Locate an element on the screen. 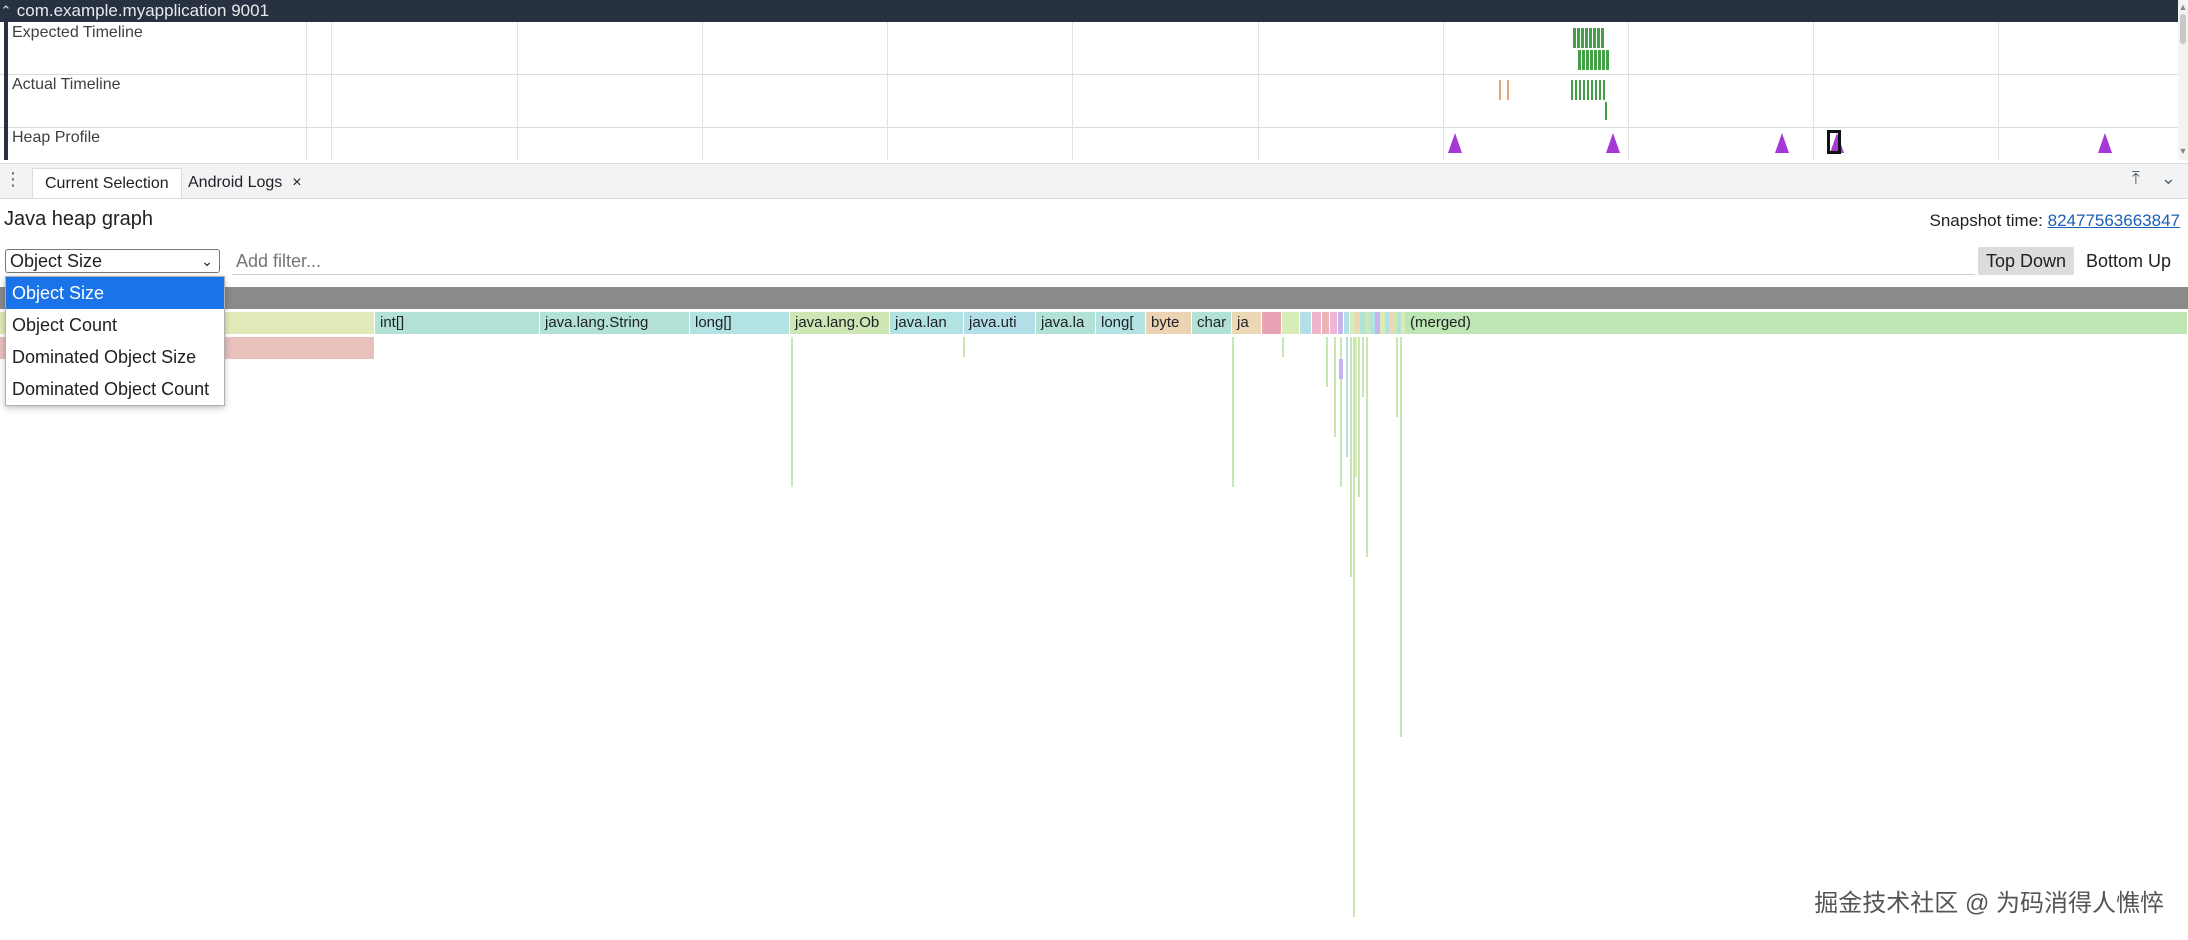 This screenshot has width=2188, height=940. dropdown-option-object-size: Object Size is located at coordinates (115, 293).